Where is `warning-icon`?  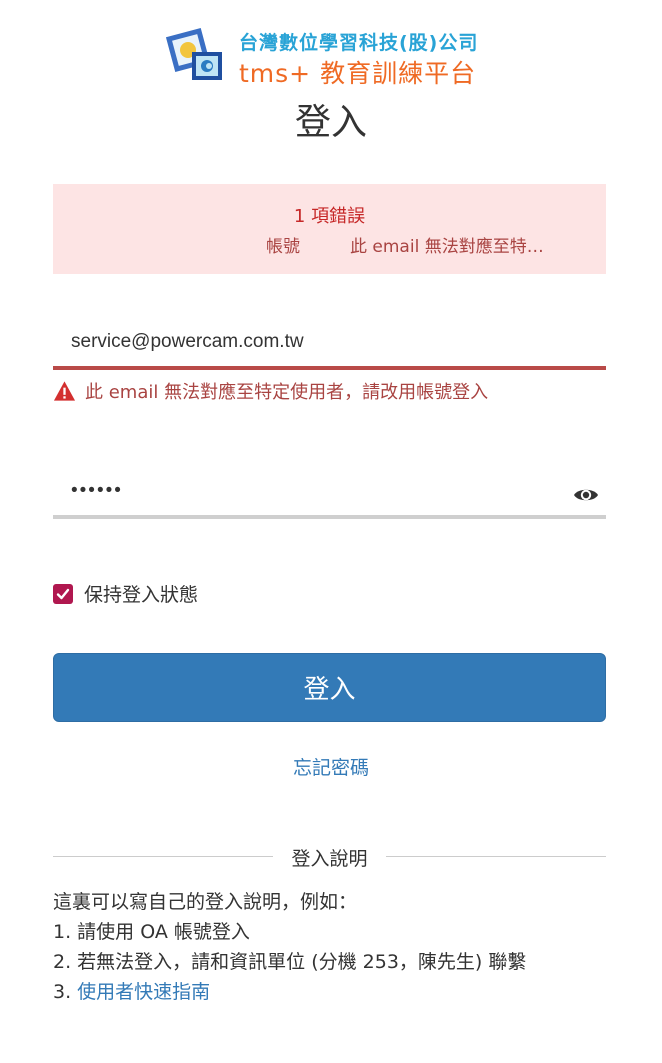
warning-icon is located at coordinates (64, 391).